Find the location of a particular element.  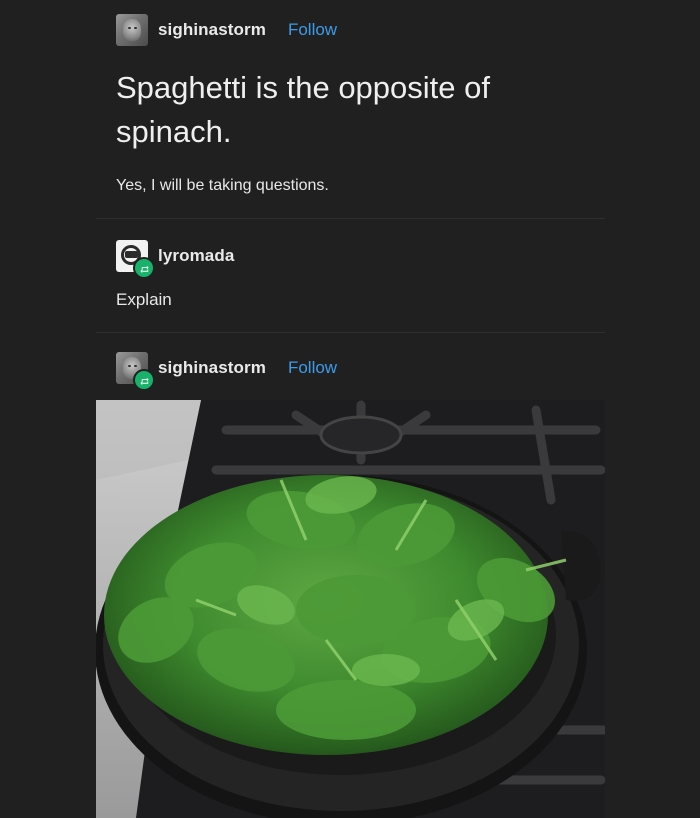

reply-text: Explain is located at coordinates (144, 299).